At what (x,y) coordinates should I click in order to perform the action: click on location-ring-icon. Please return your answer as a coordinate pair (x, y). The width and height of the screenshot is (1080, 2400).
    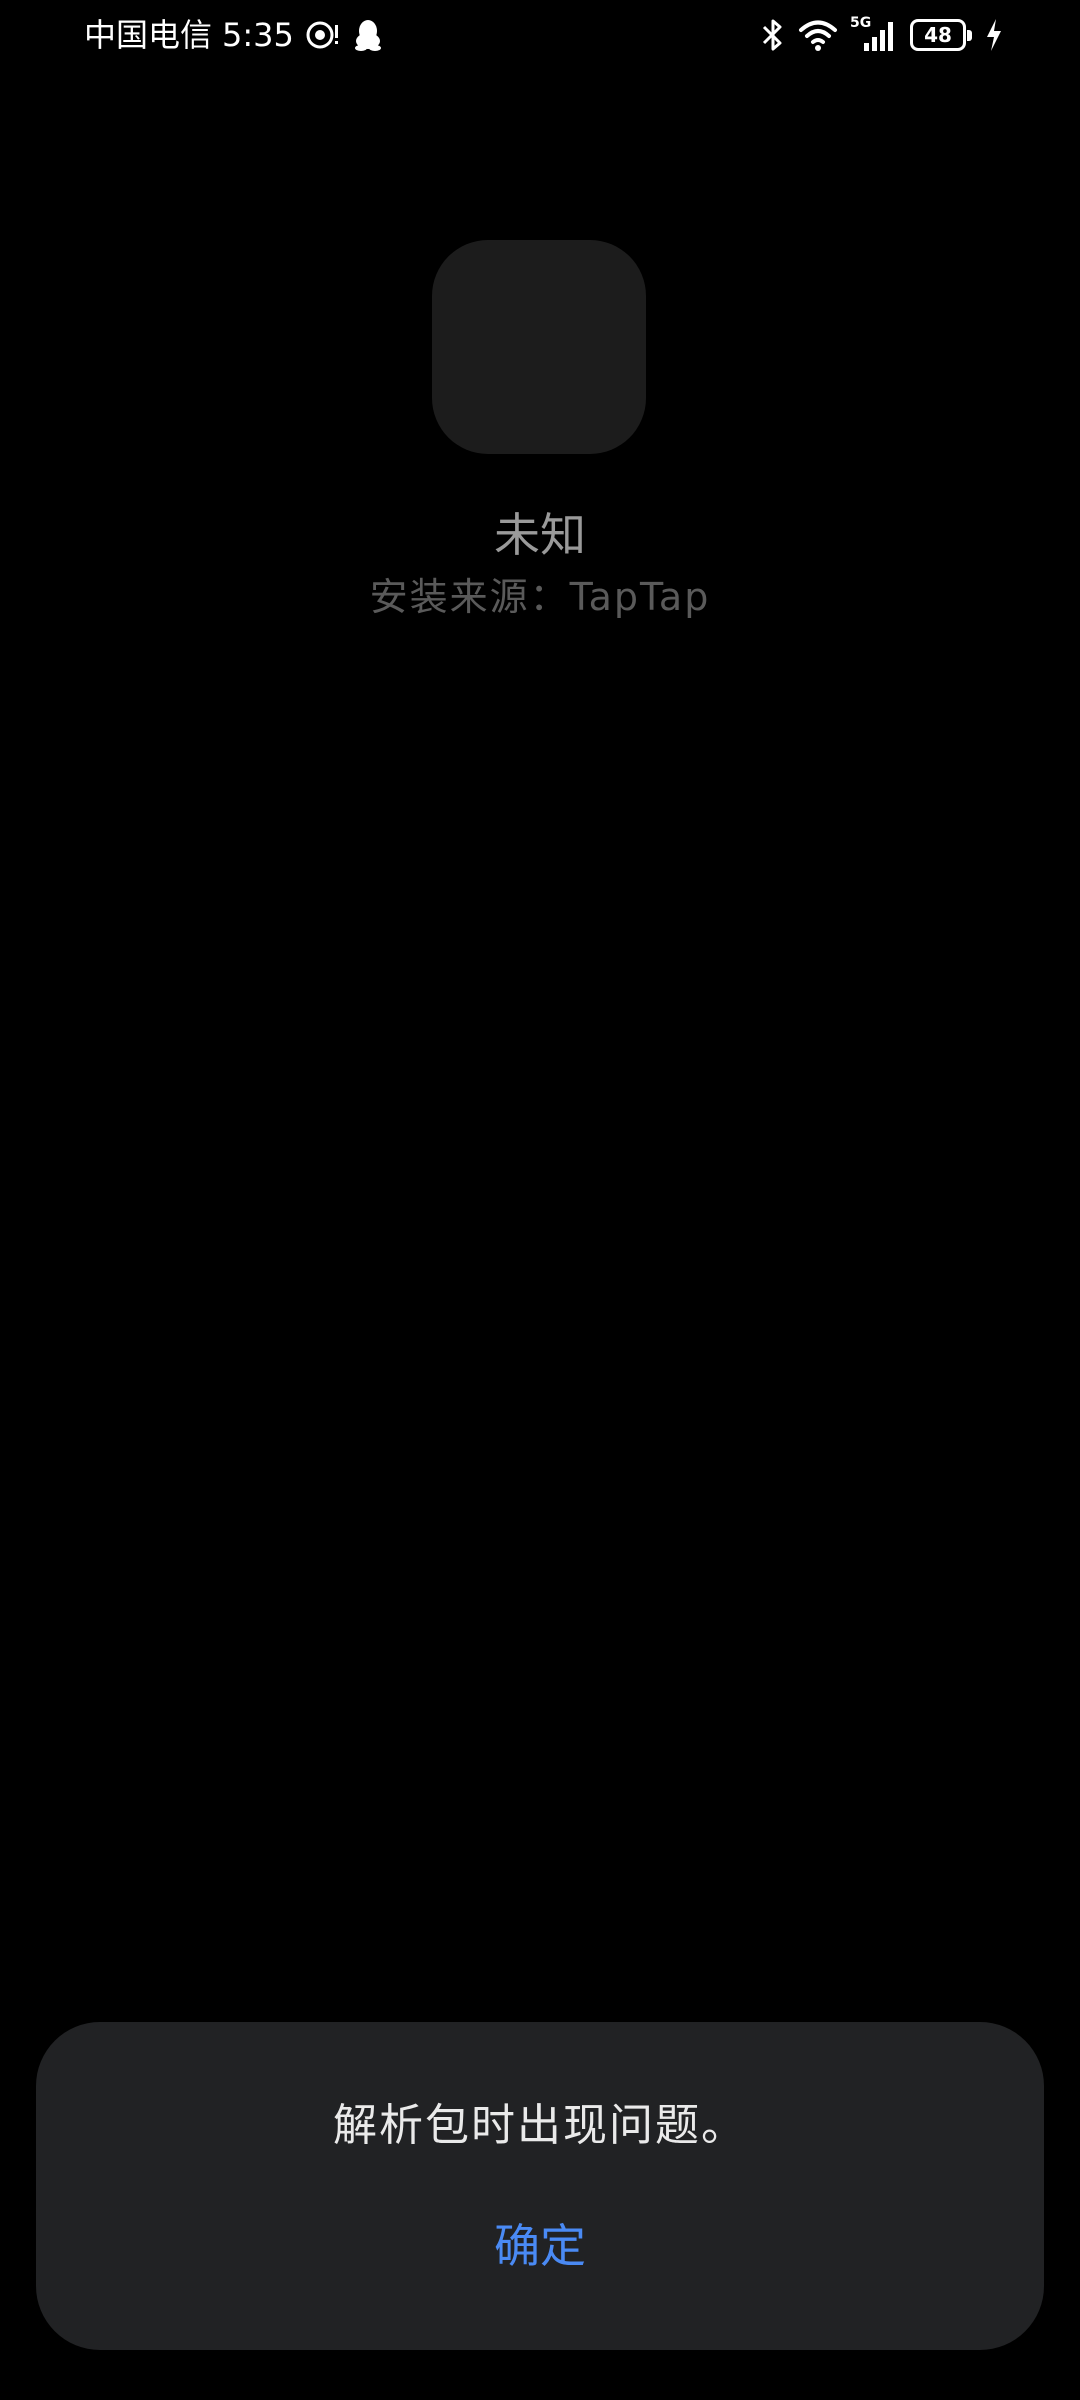
    Looking at the image, I should click on (322, 35).